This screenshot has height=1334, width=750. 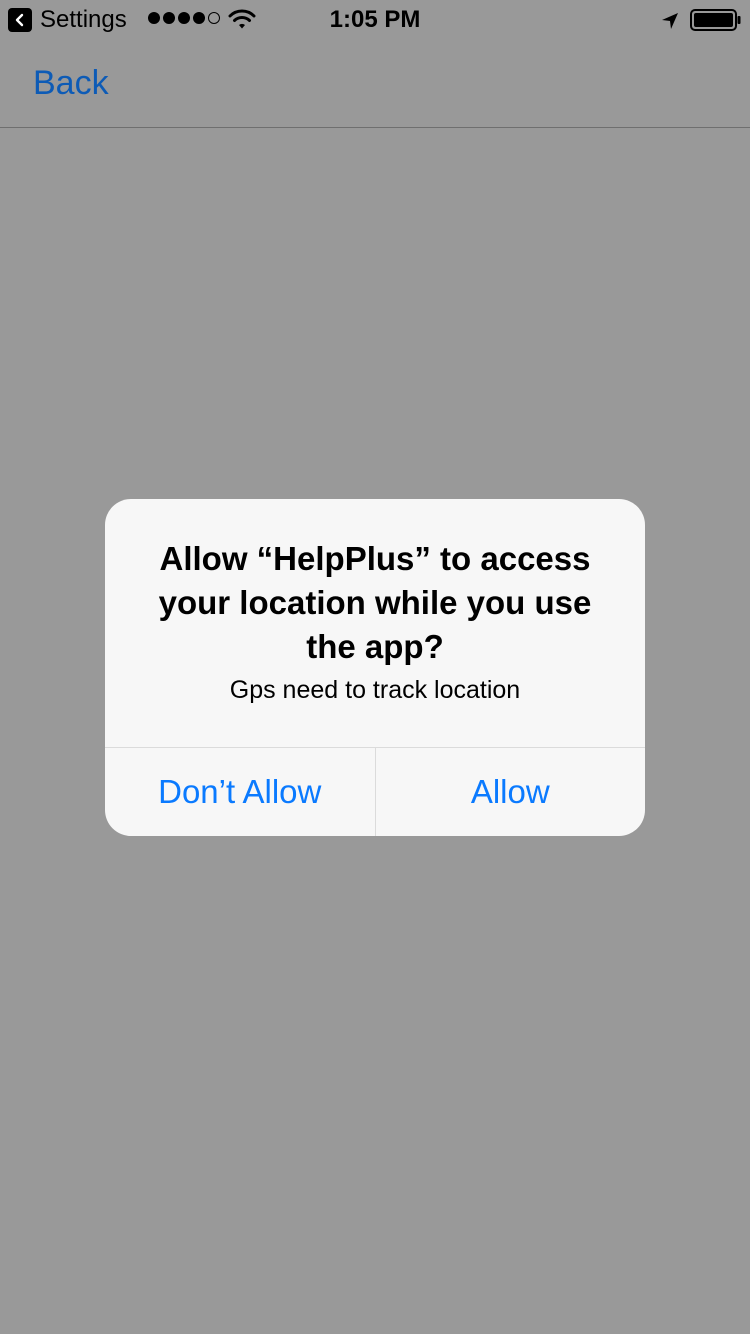 What do you see at coordinates (670, 24) in the screenshot?
I see `location-arrow-icon` at bounding box center [670, 24].